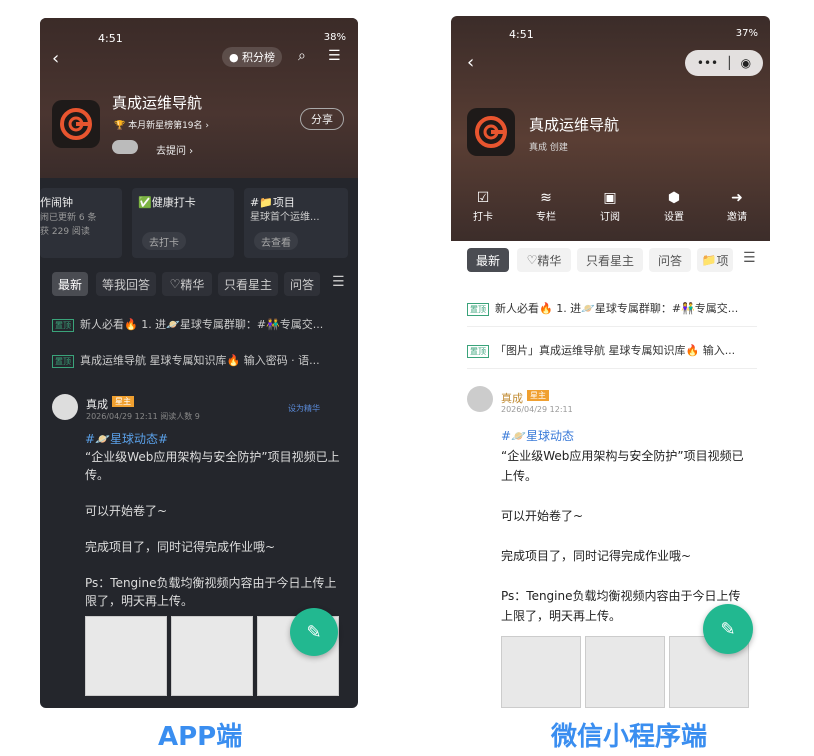 Image resolution: width=814 pixels, height=756 pixels. I want to click on set-essence-button: 设为精华, so click(304, 408).